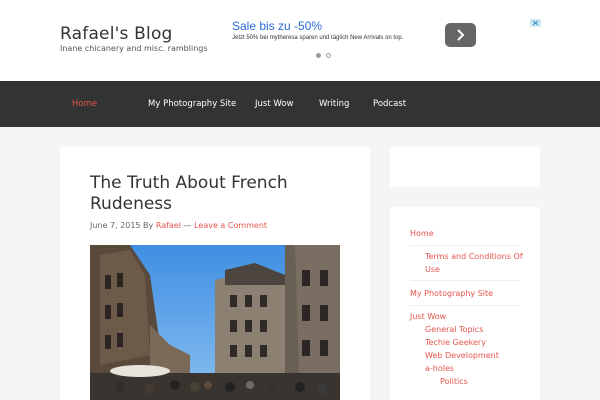 This screenshot has height=400, width=600. Describe the element at coordinates (318, 55) in the screenshot. I see `ad-dot-active` at that location.